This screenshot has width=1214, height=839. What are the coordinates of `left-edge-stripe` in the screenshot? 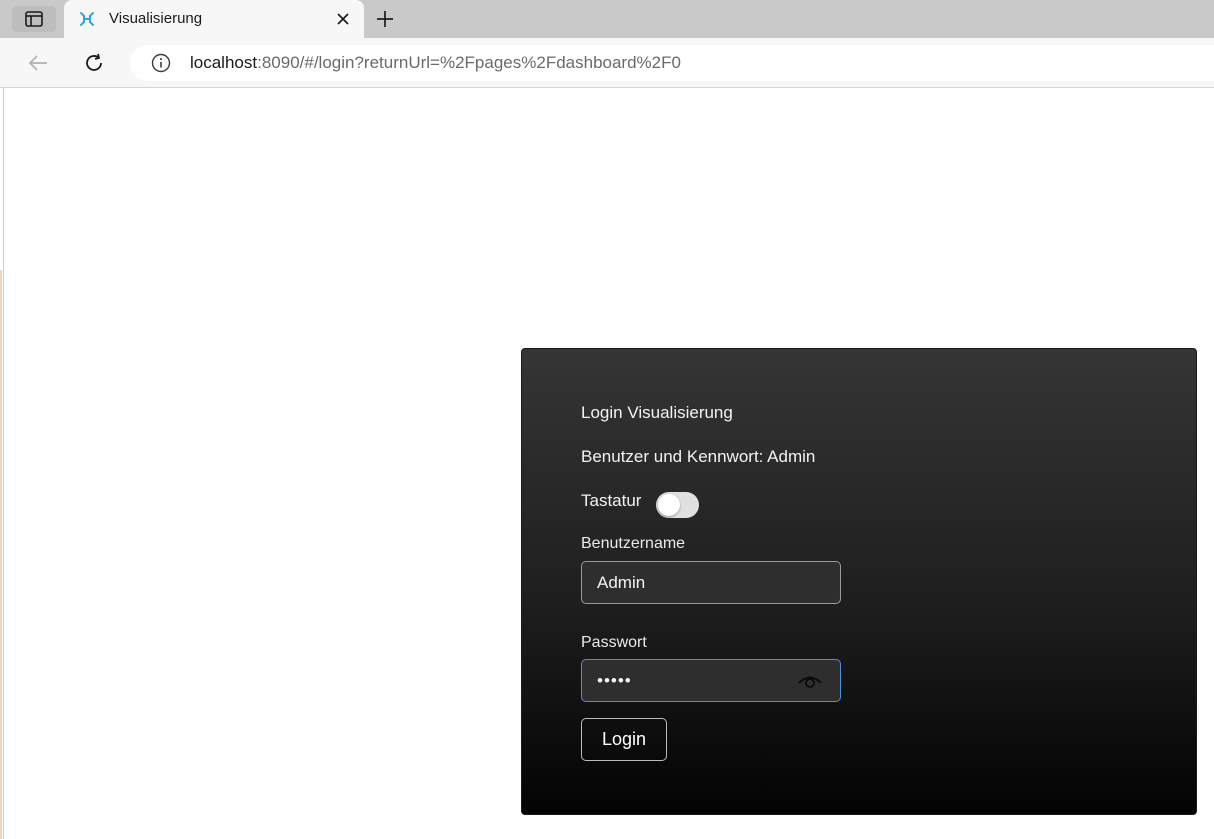 It's located at (1, 554).